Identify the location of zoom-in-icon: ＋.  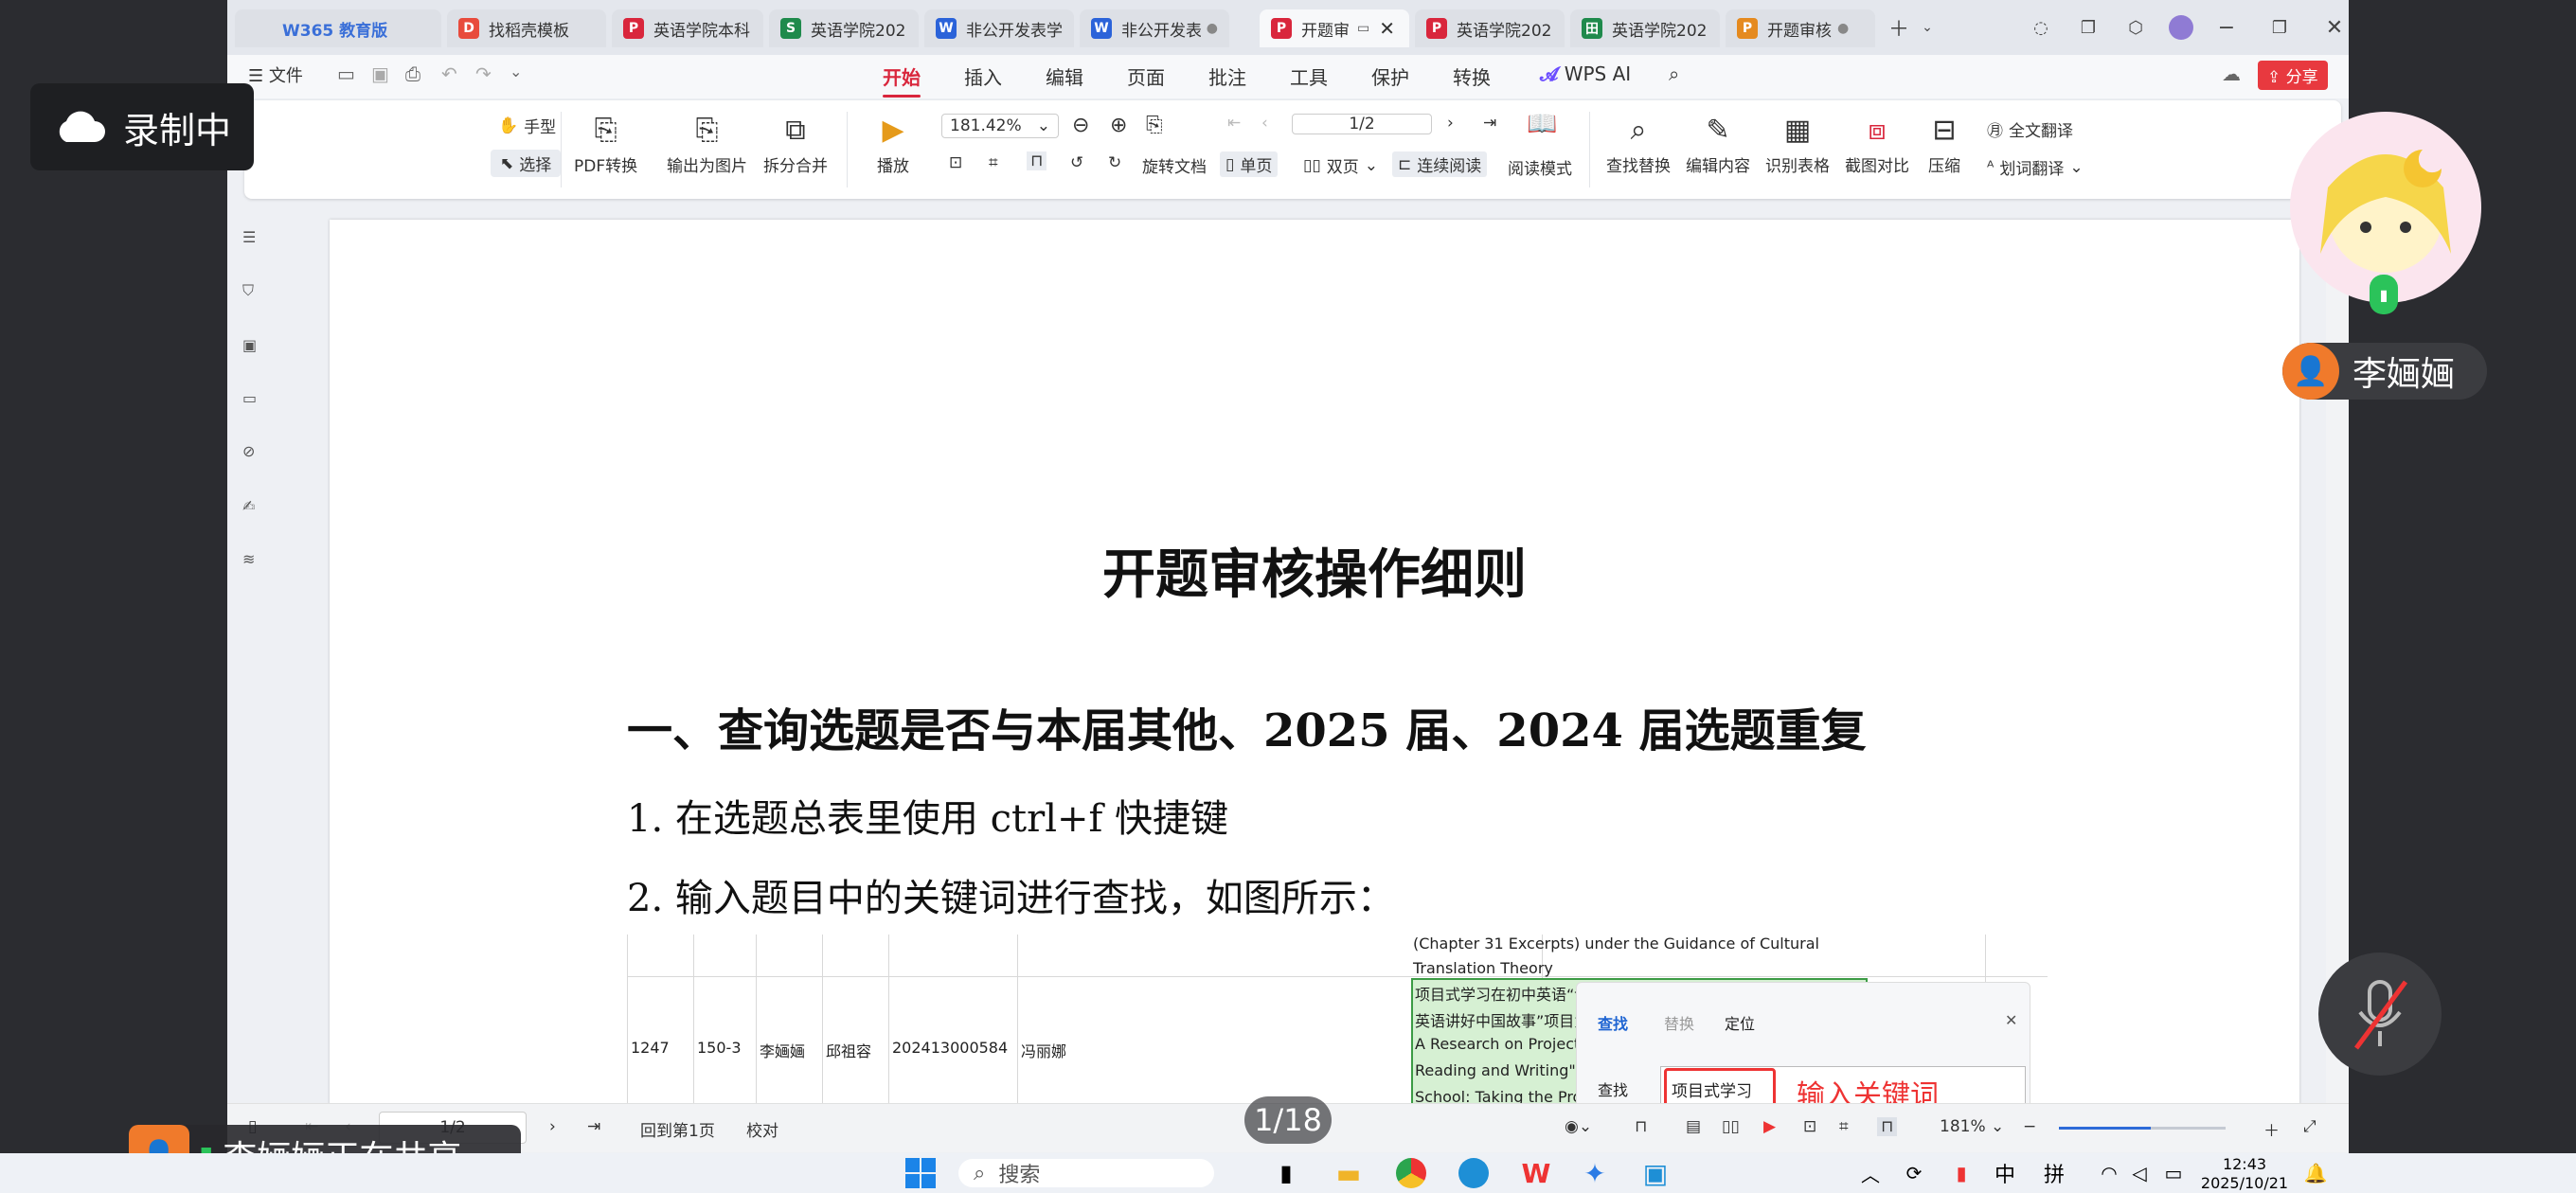
(2271, 1129).